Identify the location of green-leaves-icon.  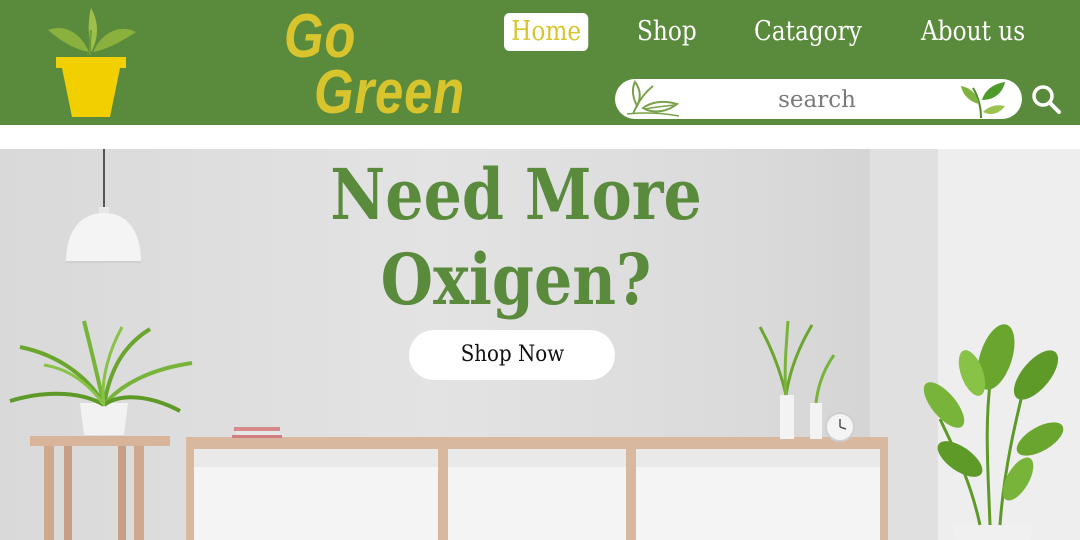
(983, 100).